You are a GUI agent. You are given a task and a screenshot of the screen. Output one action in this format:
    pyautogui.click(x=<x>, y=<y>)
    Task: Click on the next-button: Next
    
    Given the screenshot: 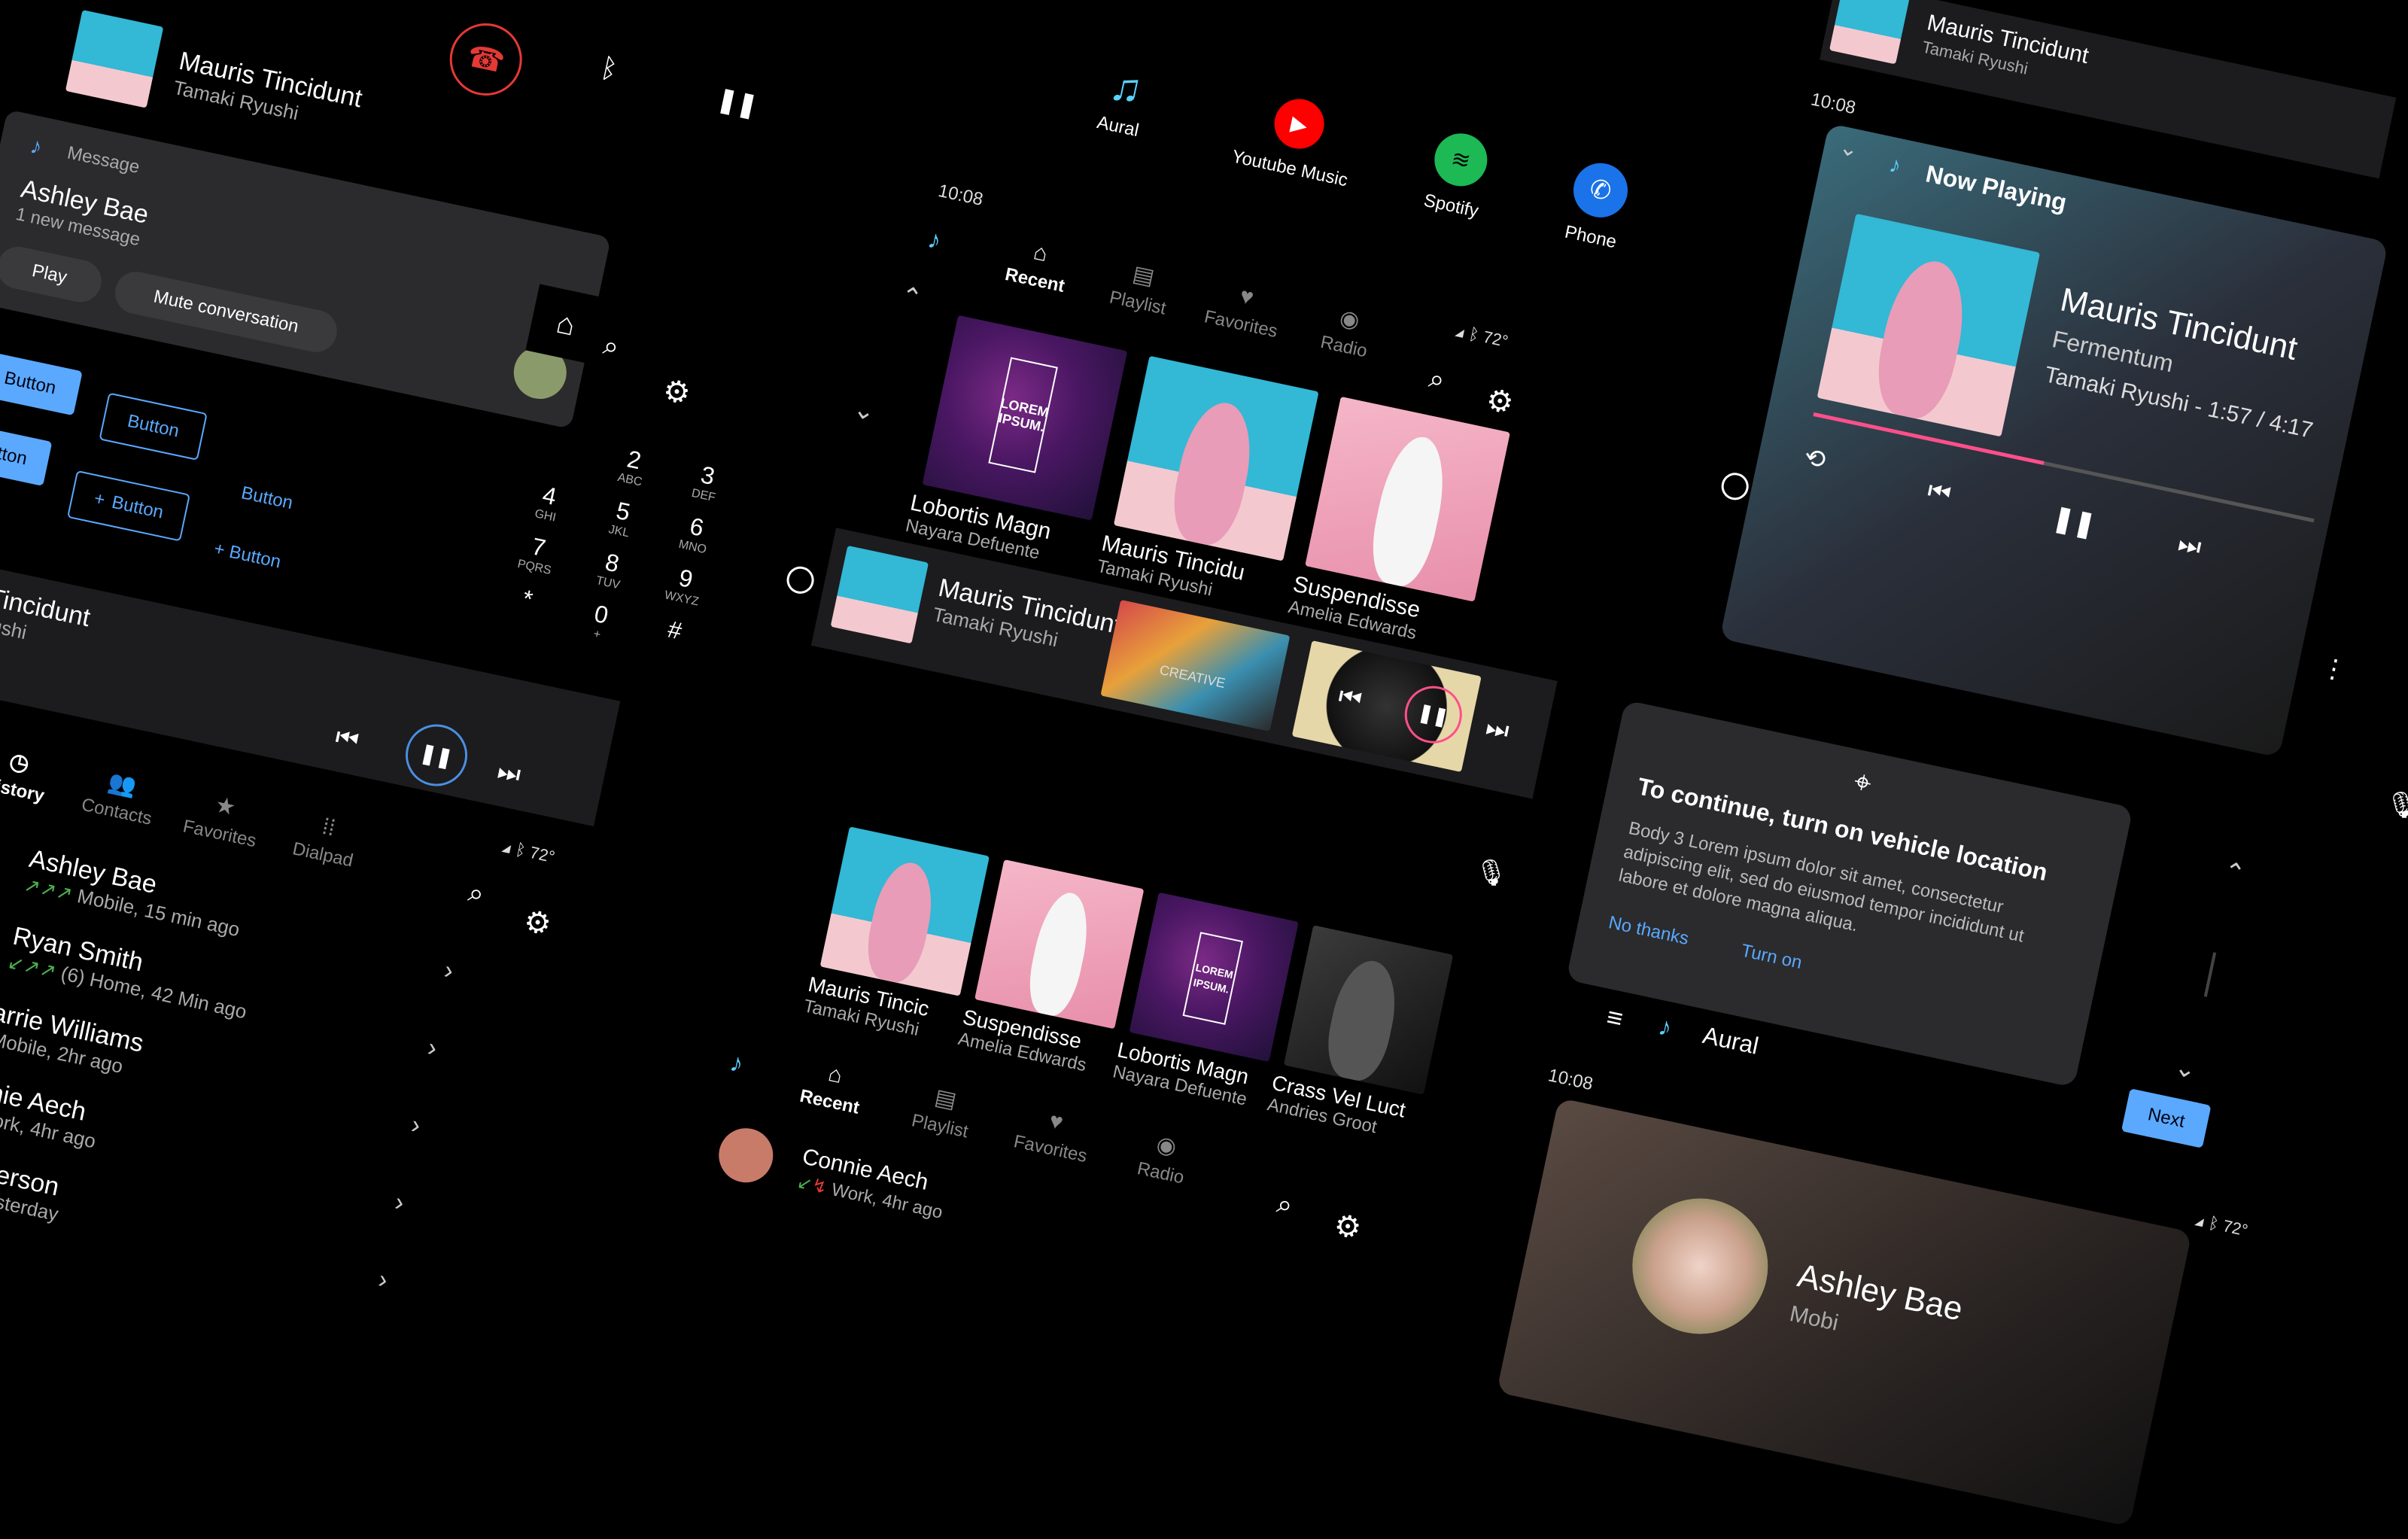 What is the action you would take?
    pyautogui.click(x=2166, y=1118)
    